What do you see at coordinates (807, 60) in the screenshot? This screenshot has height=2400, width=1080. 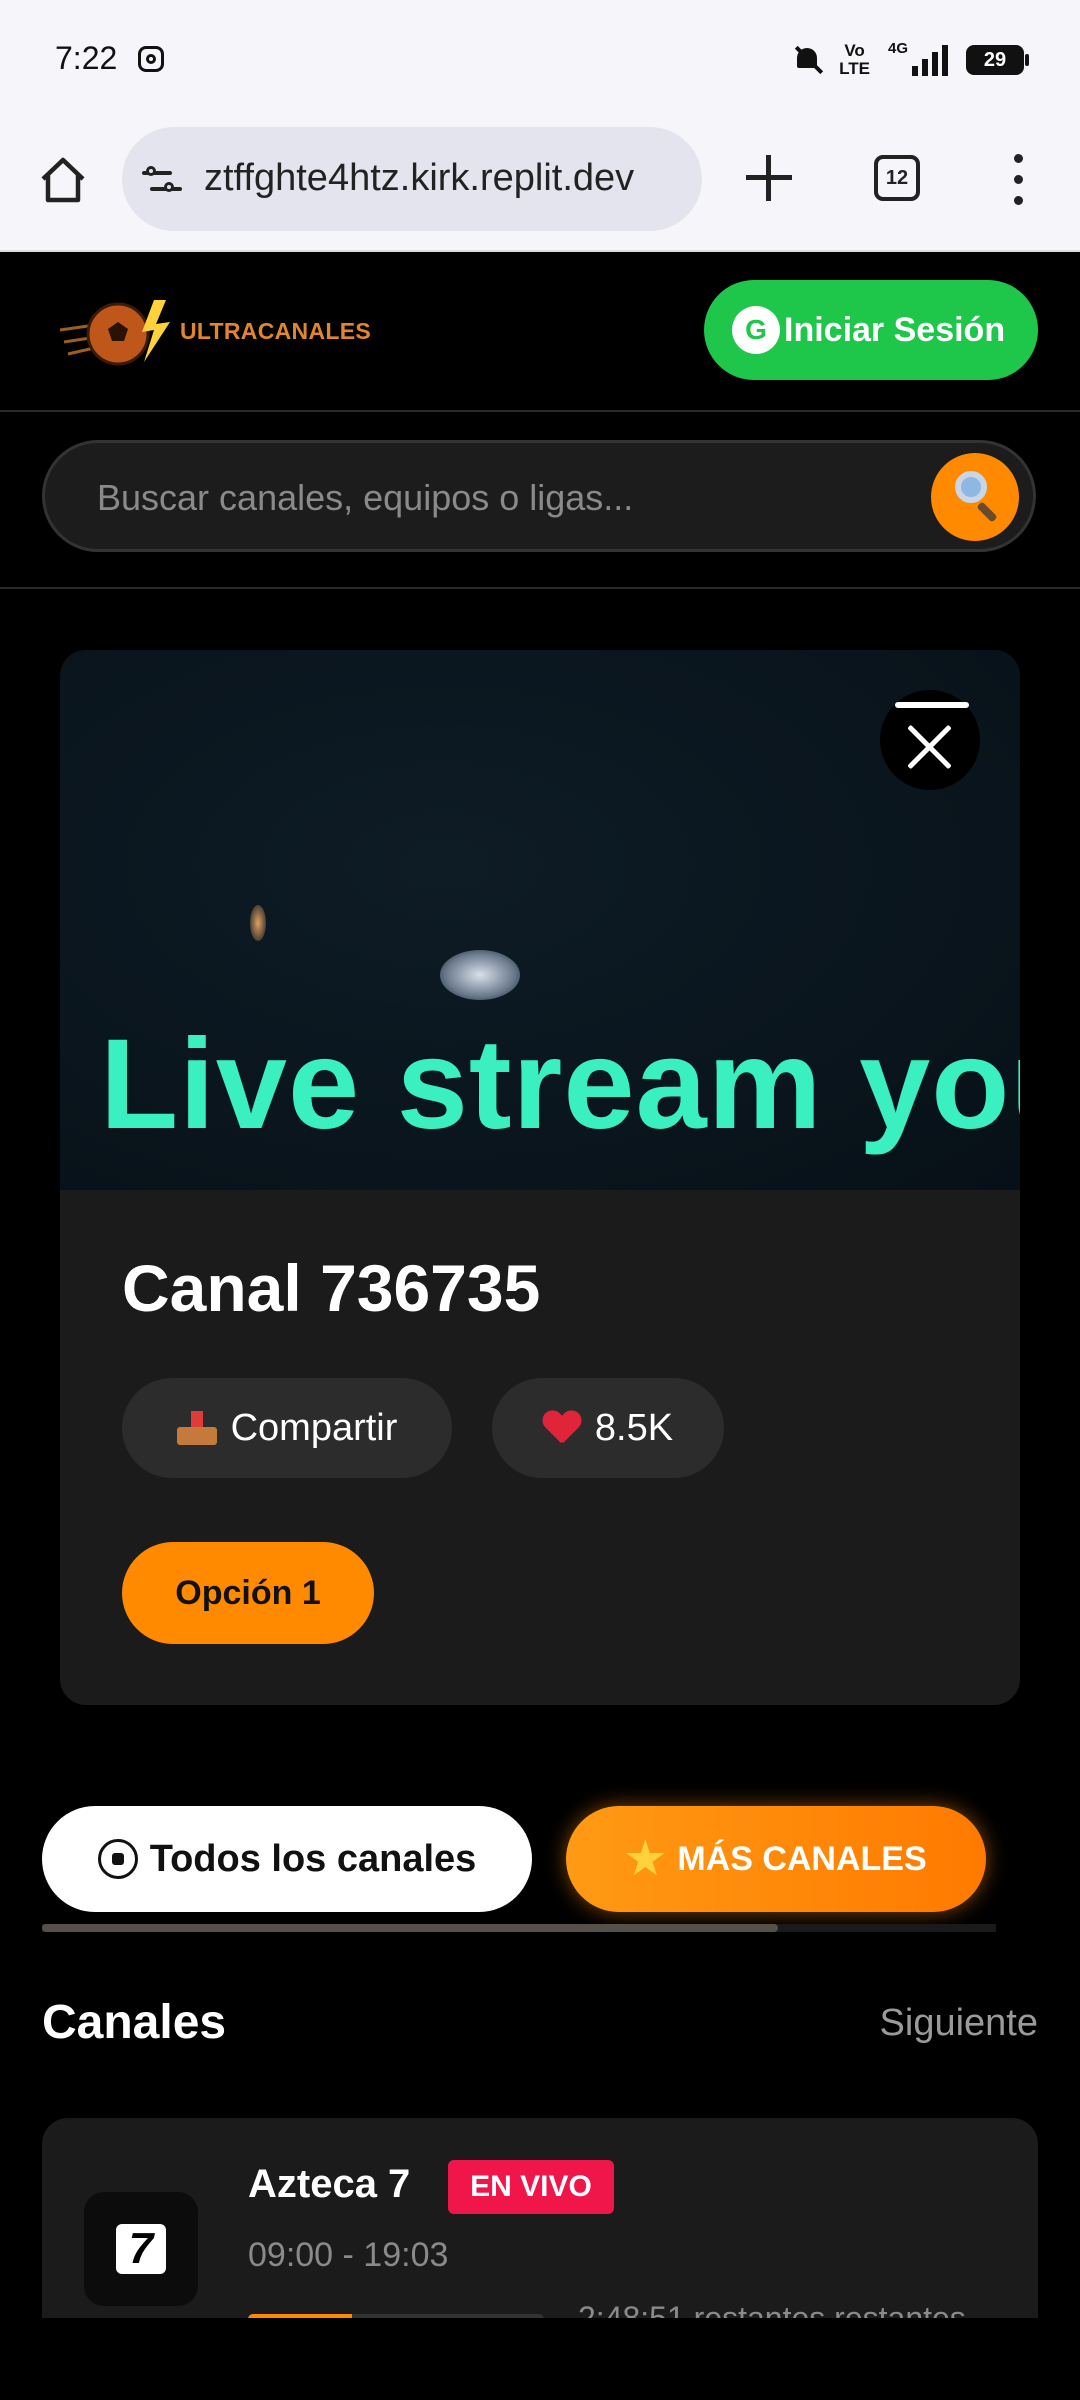 I see `muted-bell-icon` at bounding box center [807, 60].